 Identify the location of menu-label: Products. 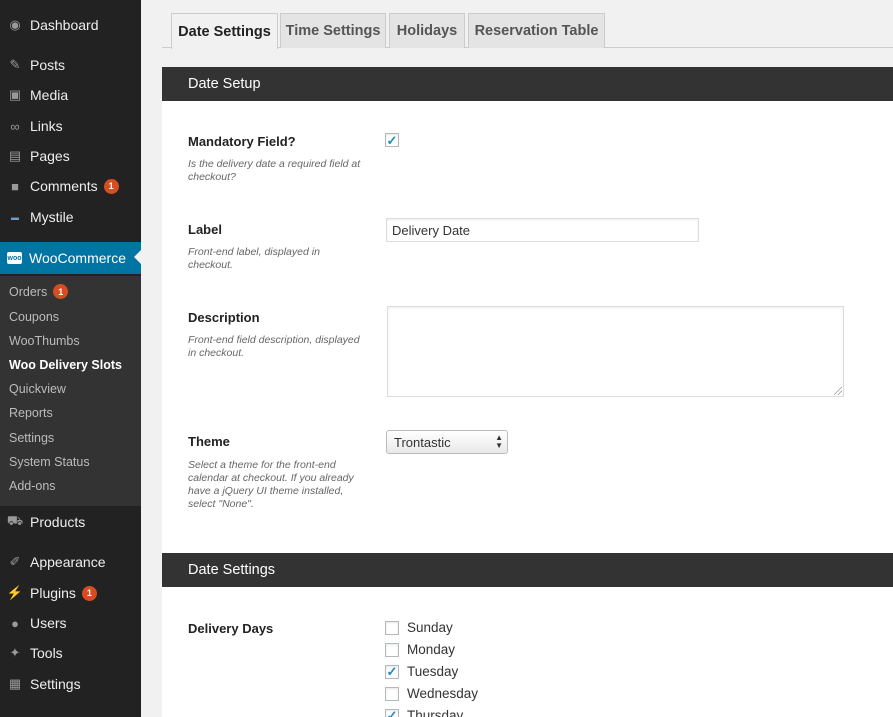
(58, 522).